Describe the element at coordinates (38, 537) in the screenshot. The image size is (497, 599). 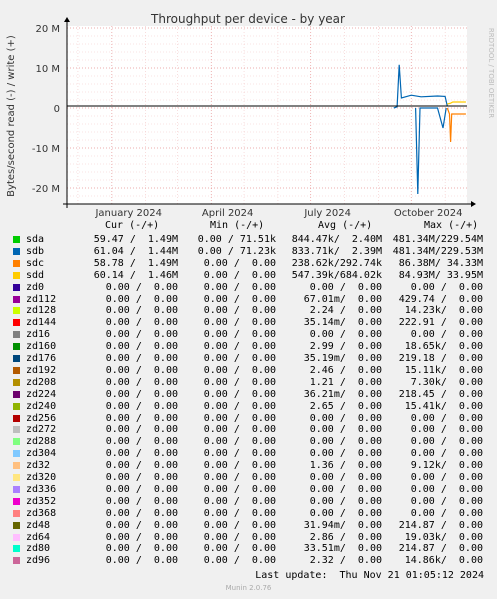
I see `legend-device-name: zd64` at that location.